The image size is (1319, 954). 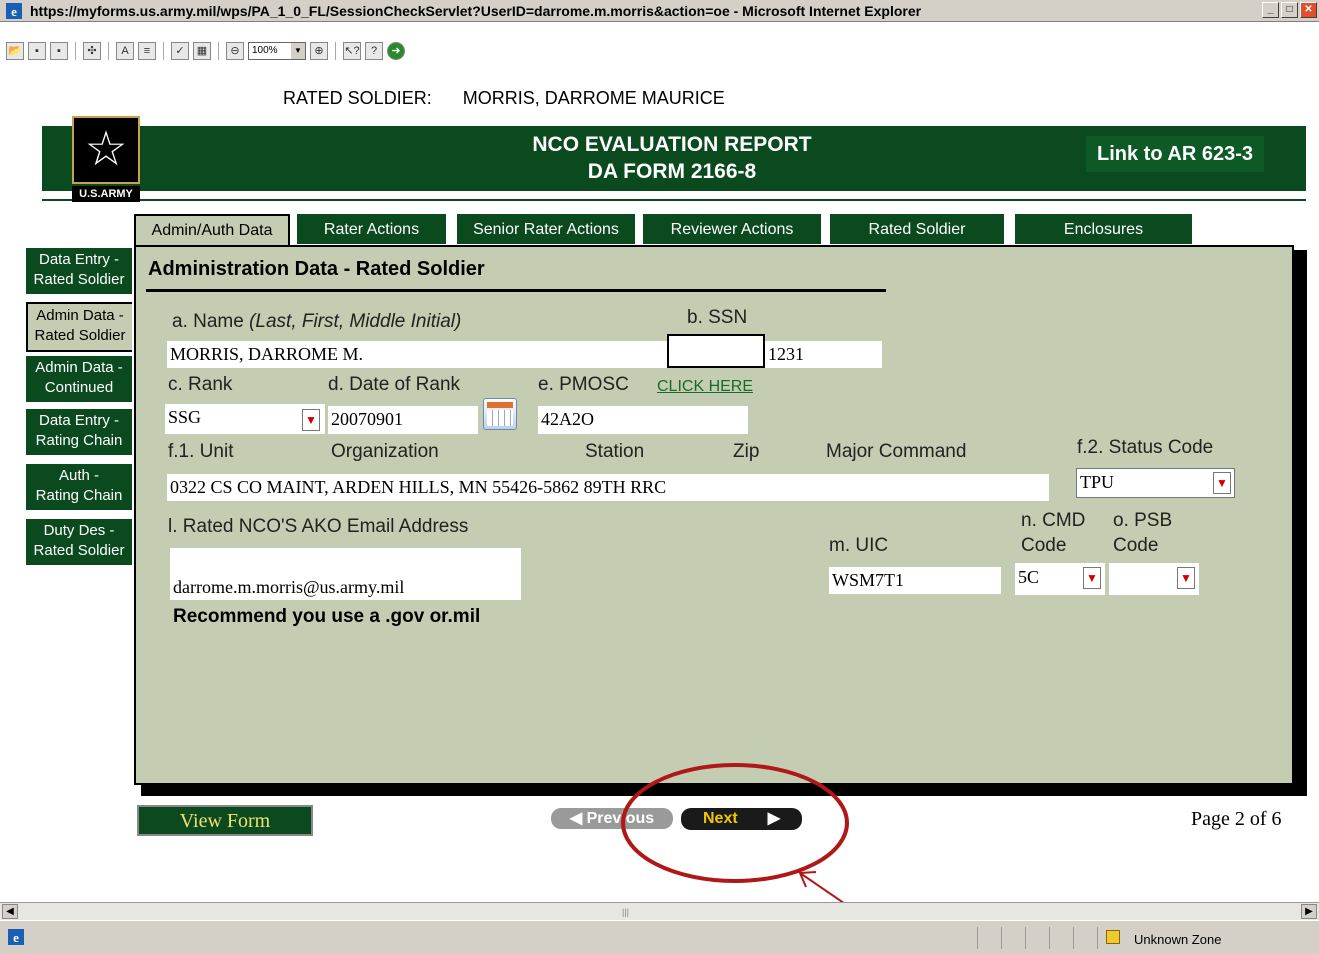 I want to click on status-code-select: TPU, so click(x=1155, y=483).